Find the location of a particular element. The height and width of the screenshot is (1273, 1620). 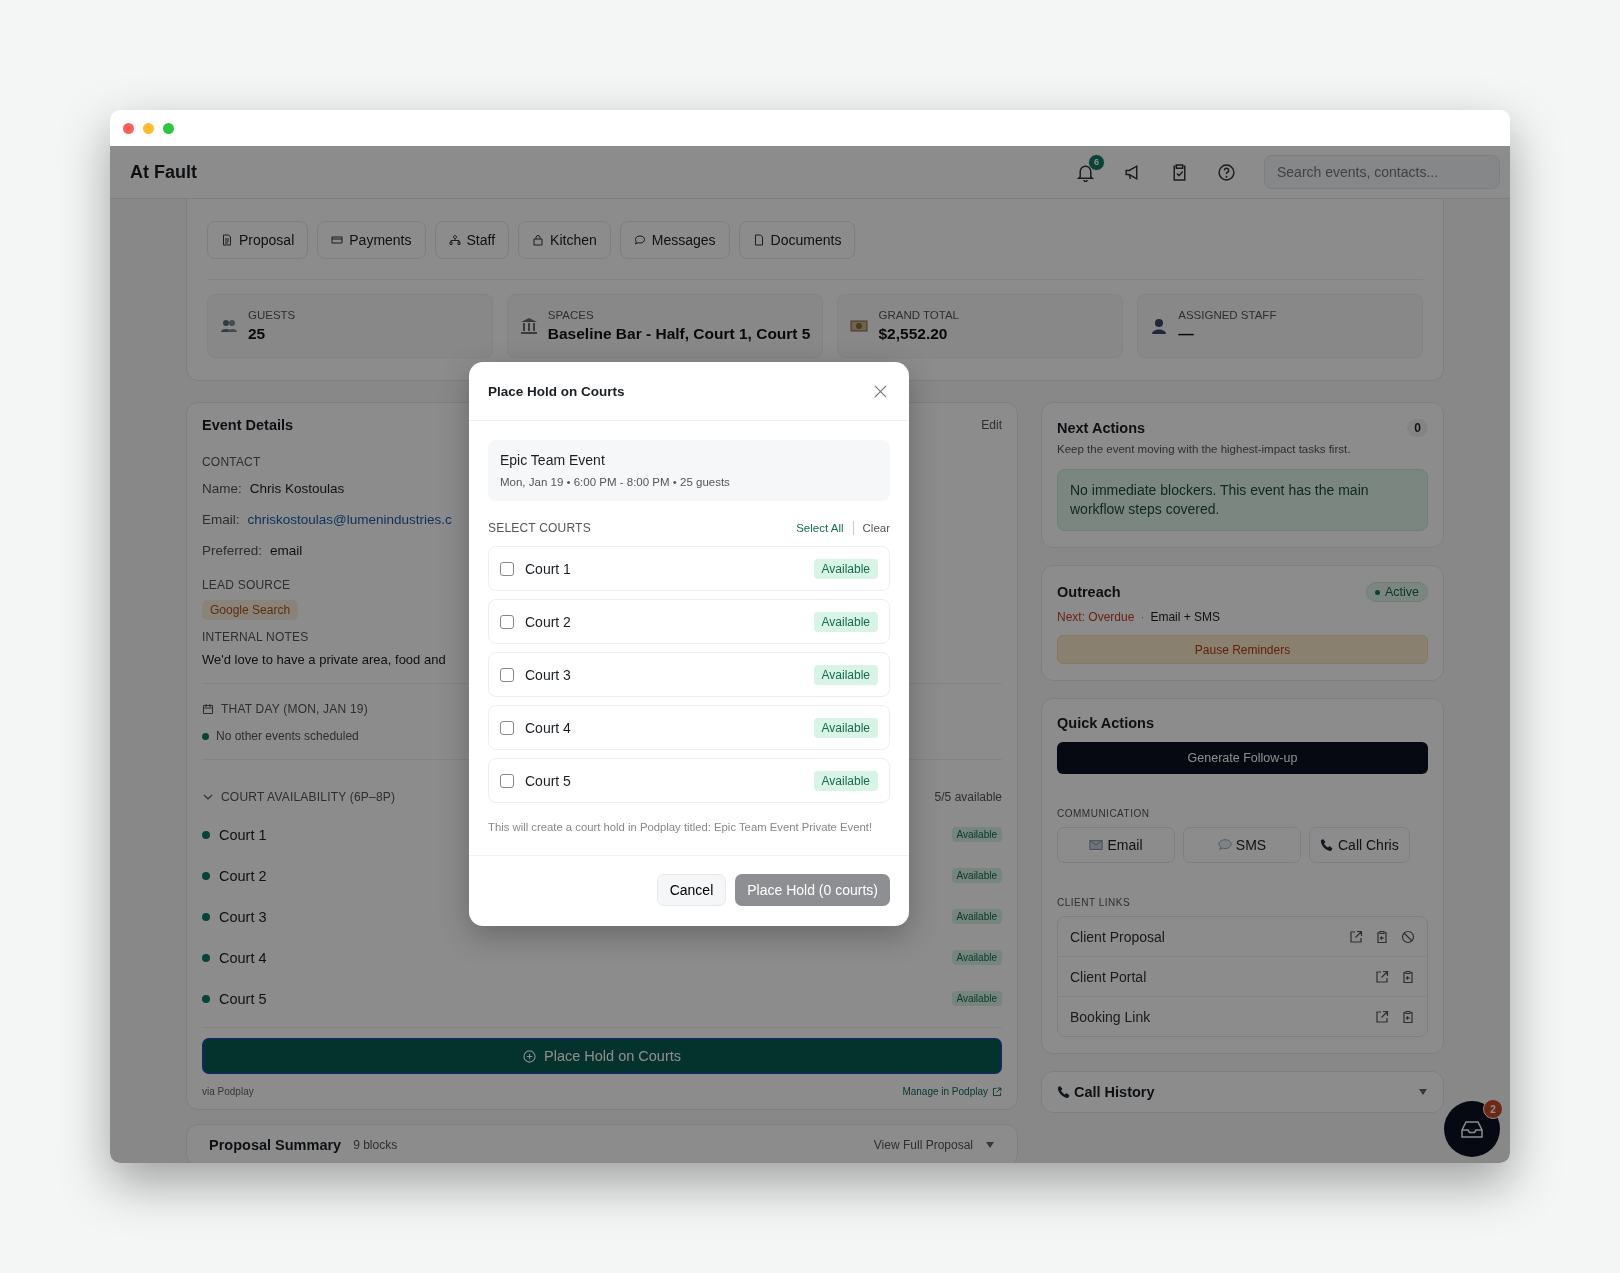

clipboard-check-icon is located at coordinates (1179, 172).